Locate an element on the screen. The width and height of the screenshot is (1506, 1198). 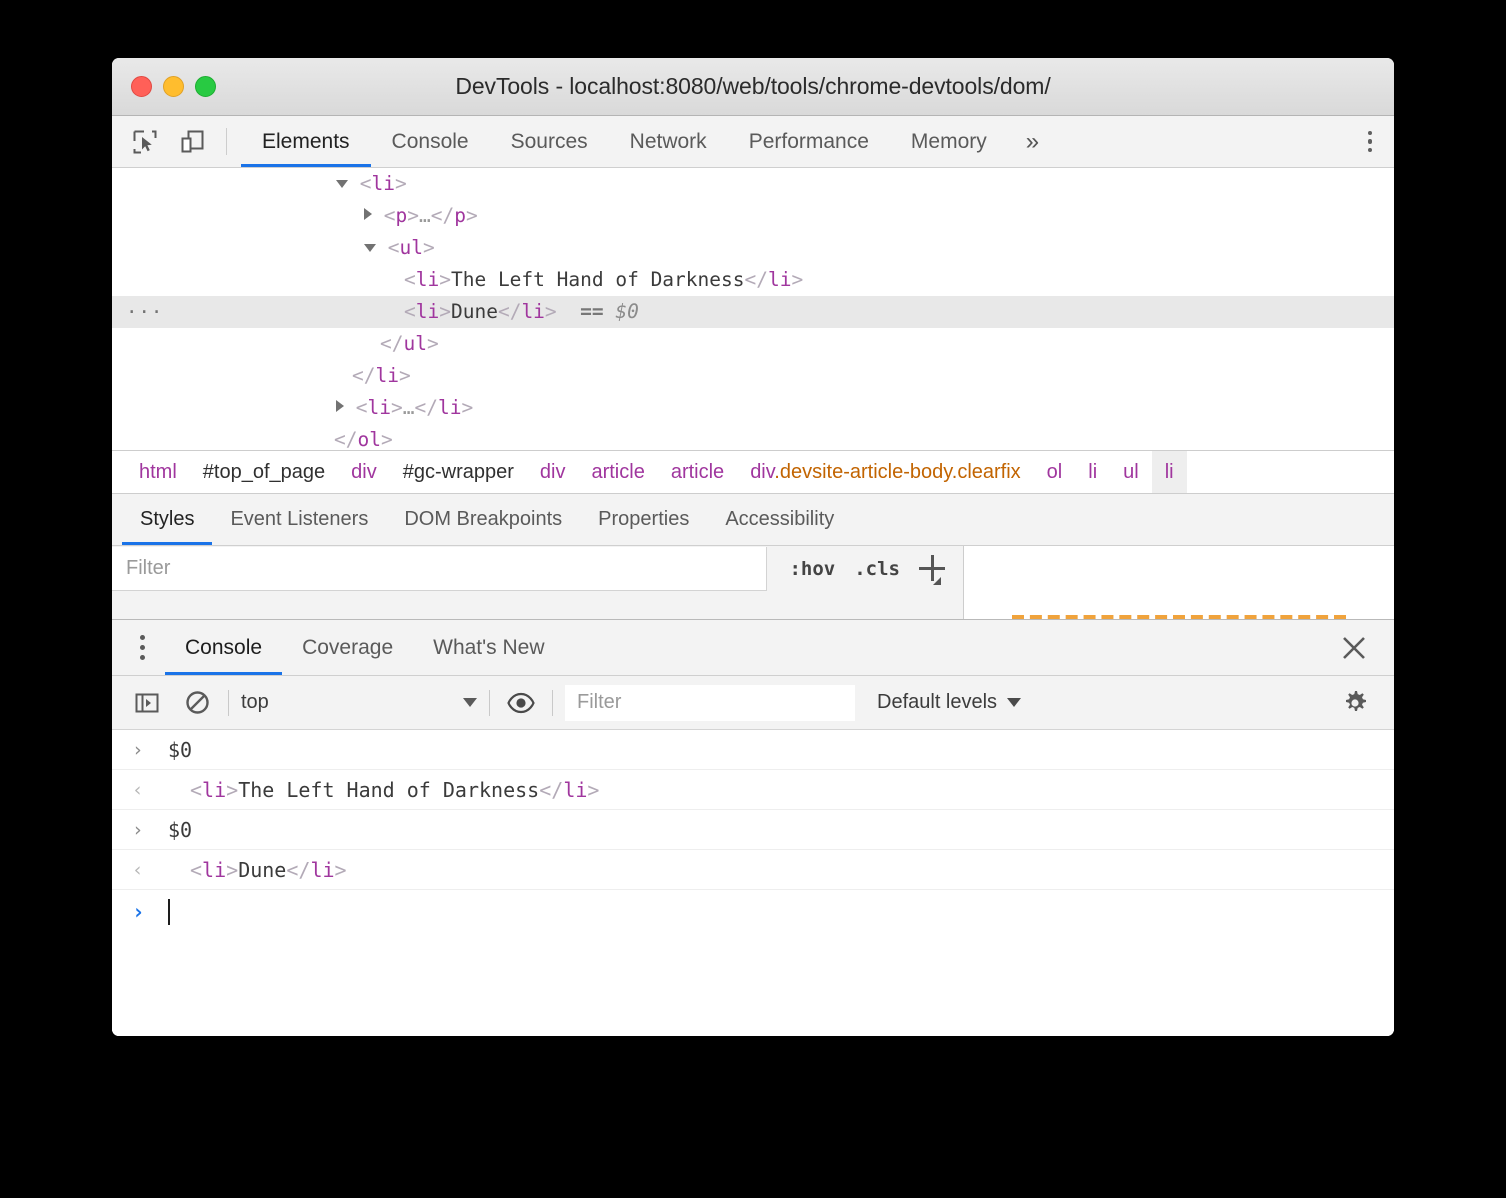
tab-label: Sources is located at coordinates (549, 141).